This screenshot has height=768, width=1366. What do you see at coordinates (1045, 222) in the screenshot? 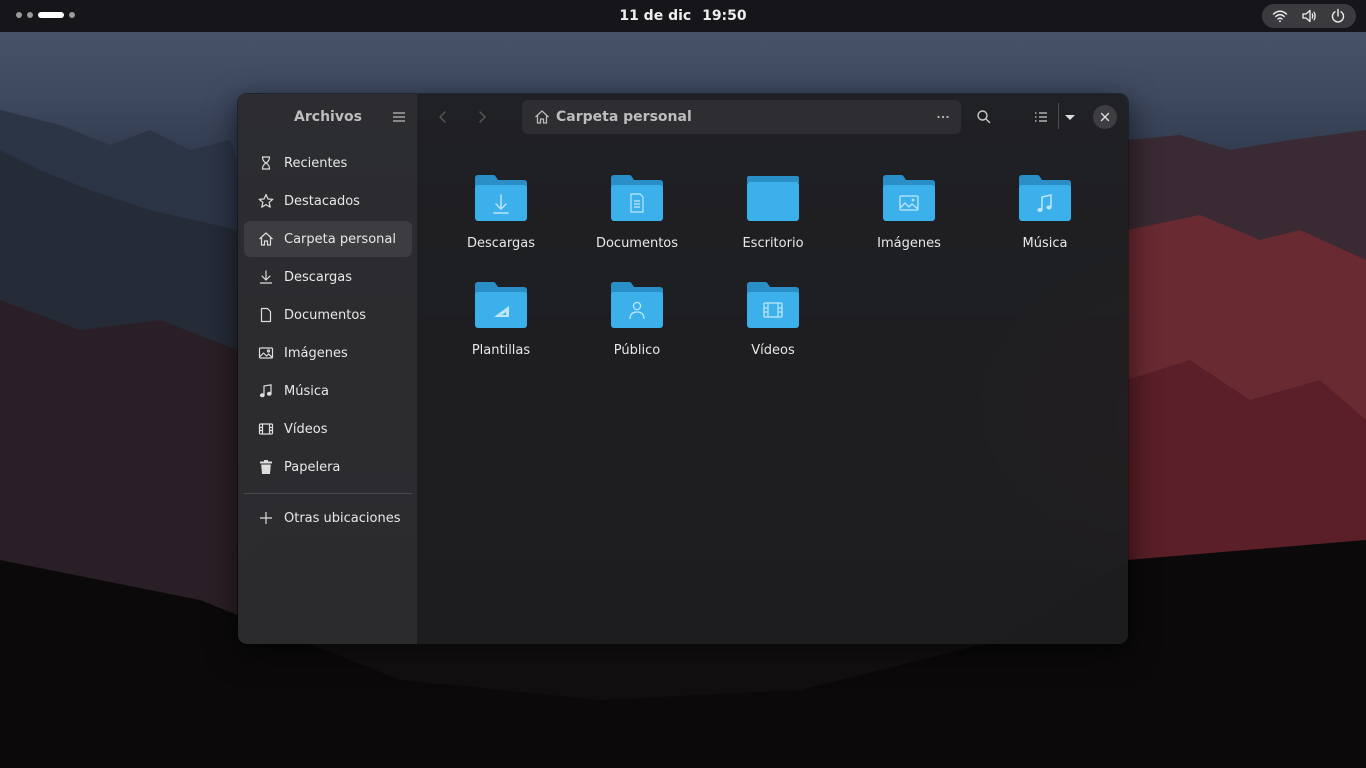
I see `folder-musica: Música` at bounding box center [1045, 222].